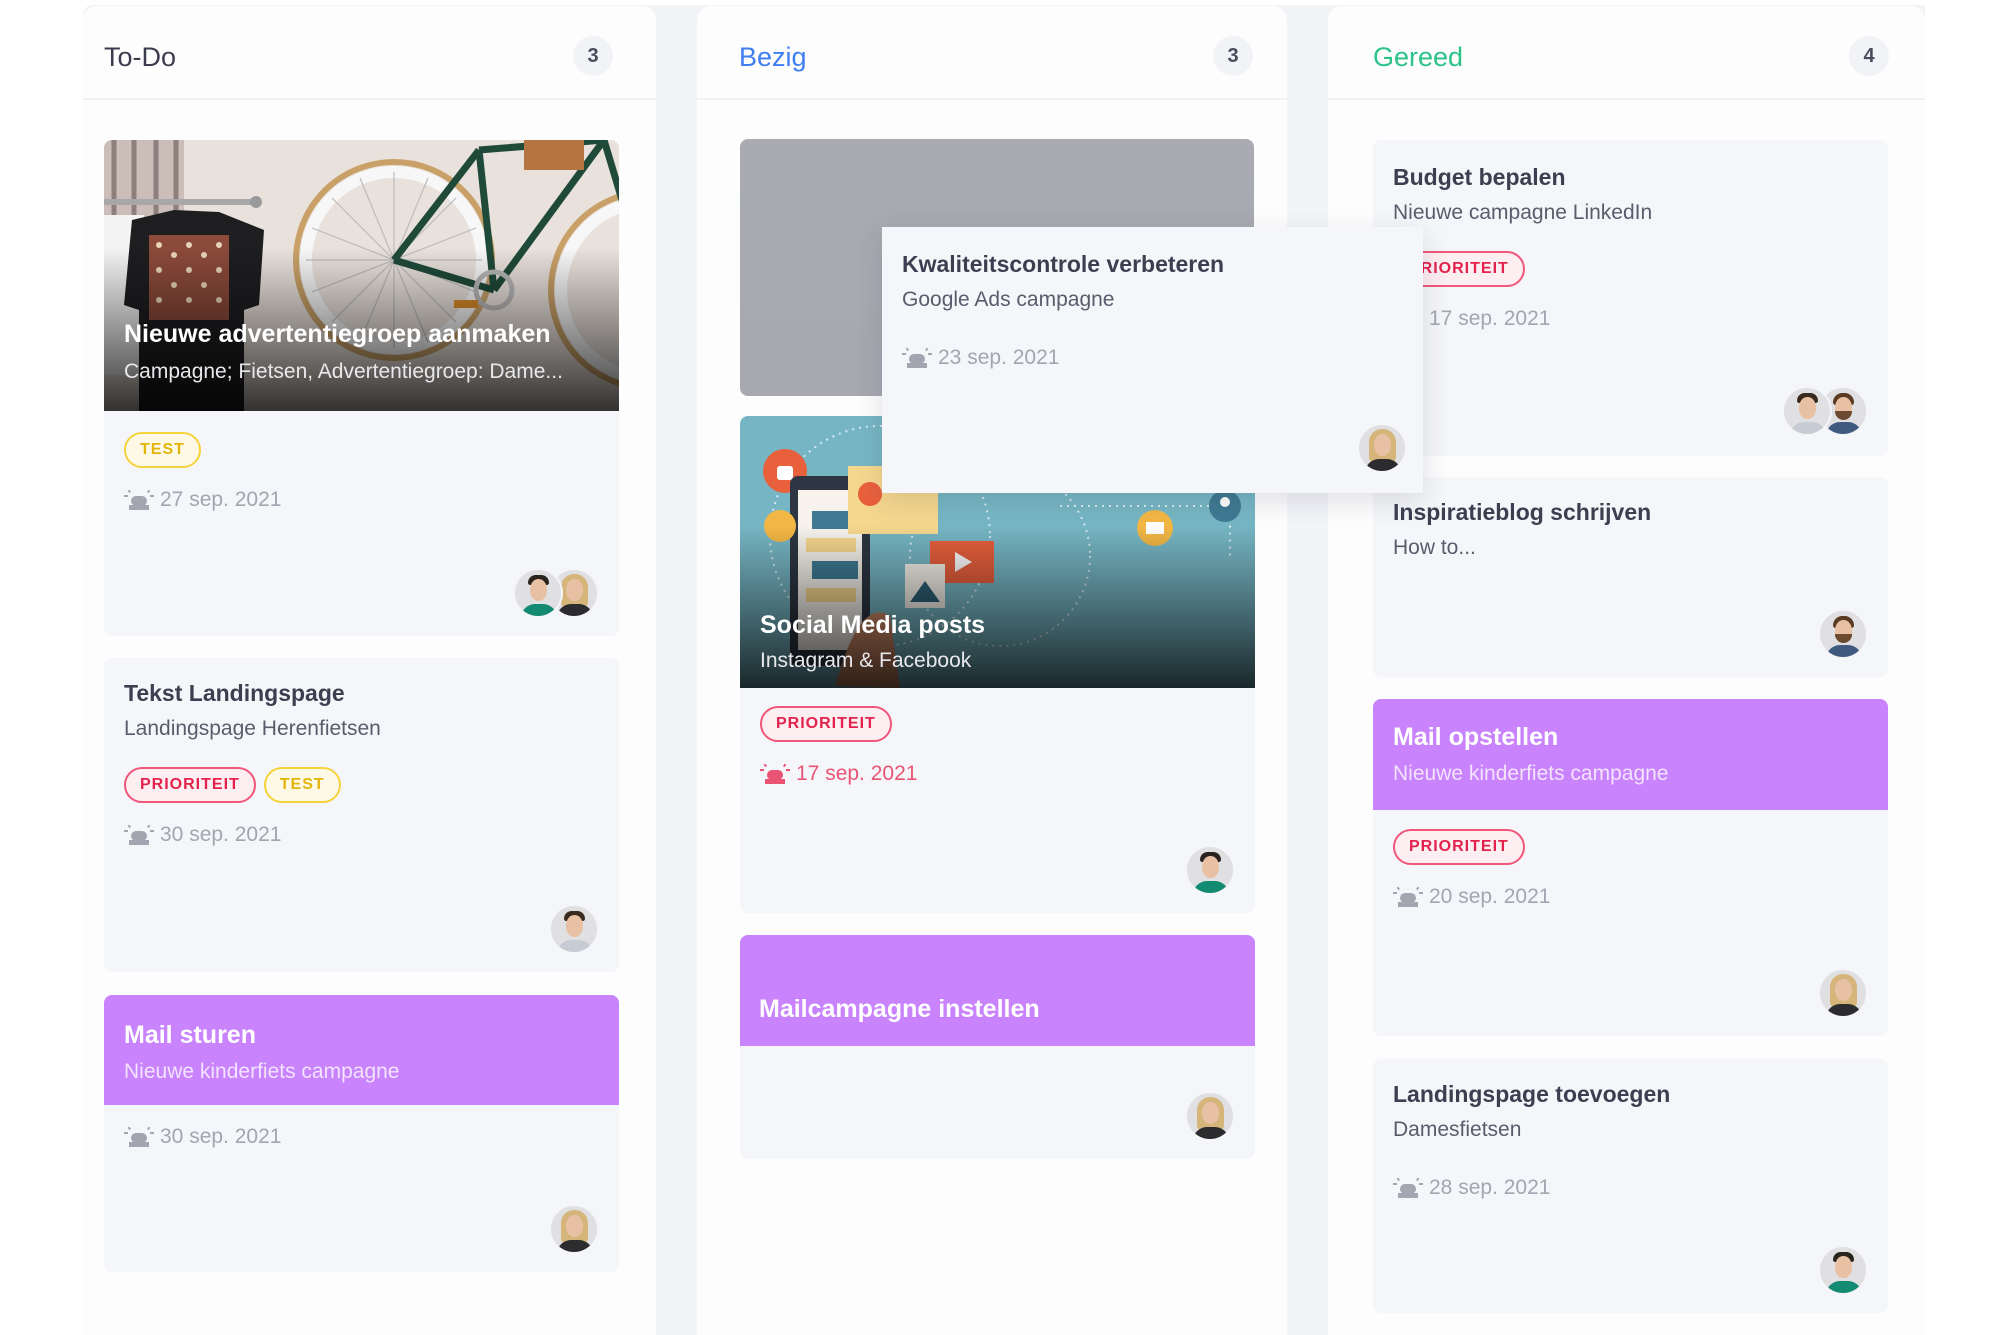  I want to click on tag-list: PRIORITEIT TEST, so click(361, 785).